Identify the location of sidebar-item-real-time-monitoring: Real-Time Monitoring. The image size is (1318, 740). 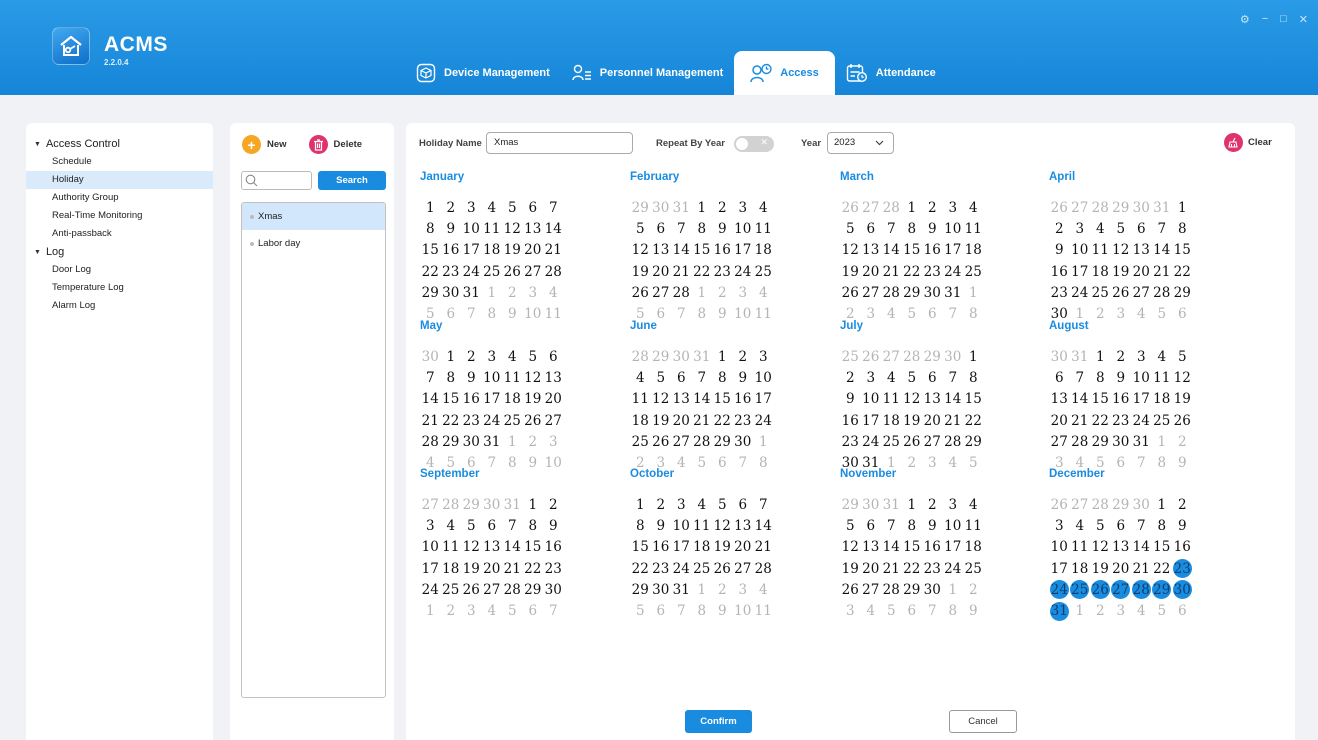
(119, 216).